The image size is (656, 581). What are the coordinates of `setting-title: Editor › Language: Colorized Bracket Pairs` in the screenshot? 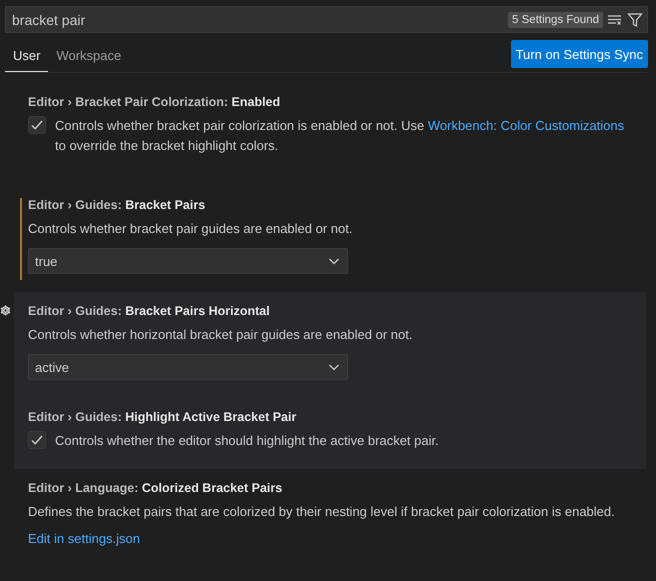 It's located at (156, 488).